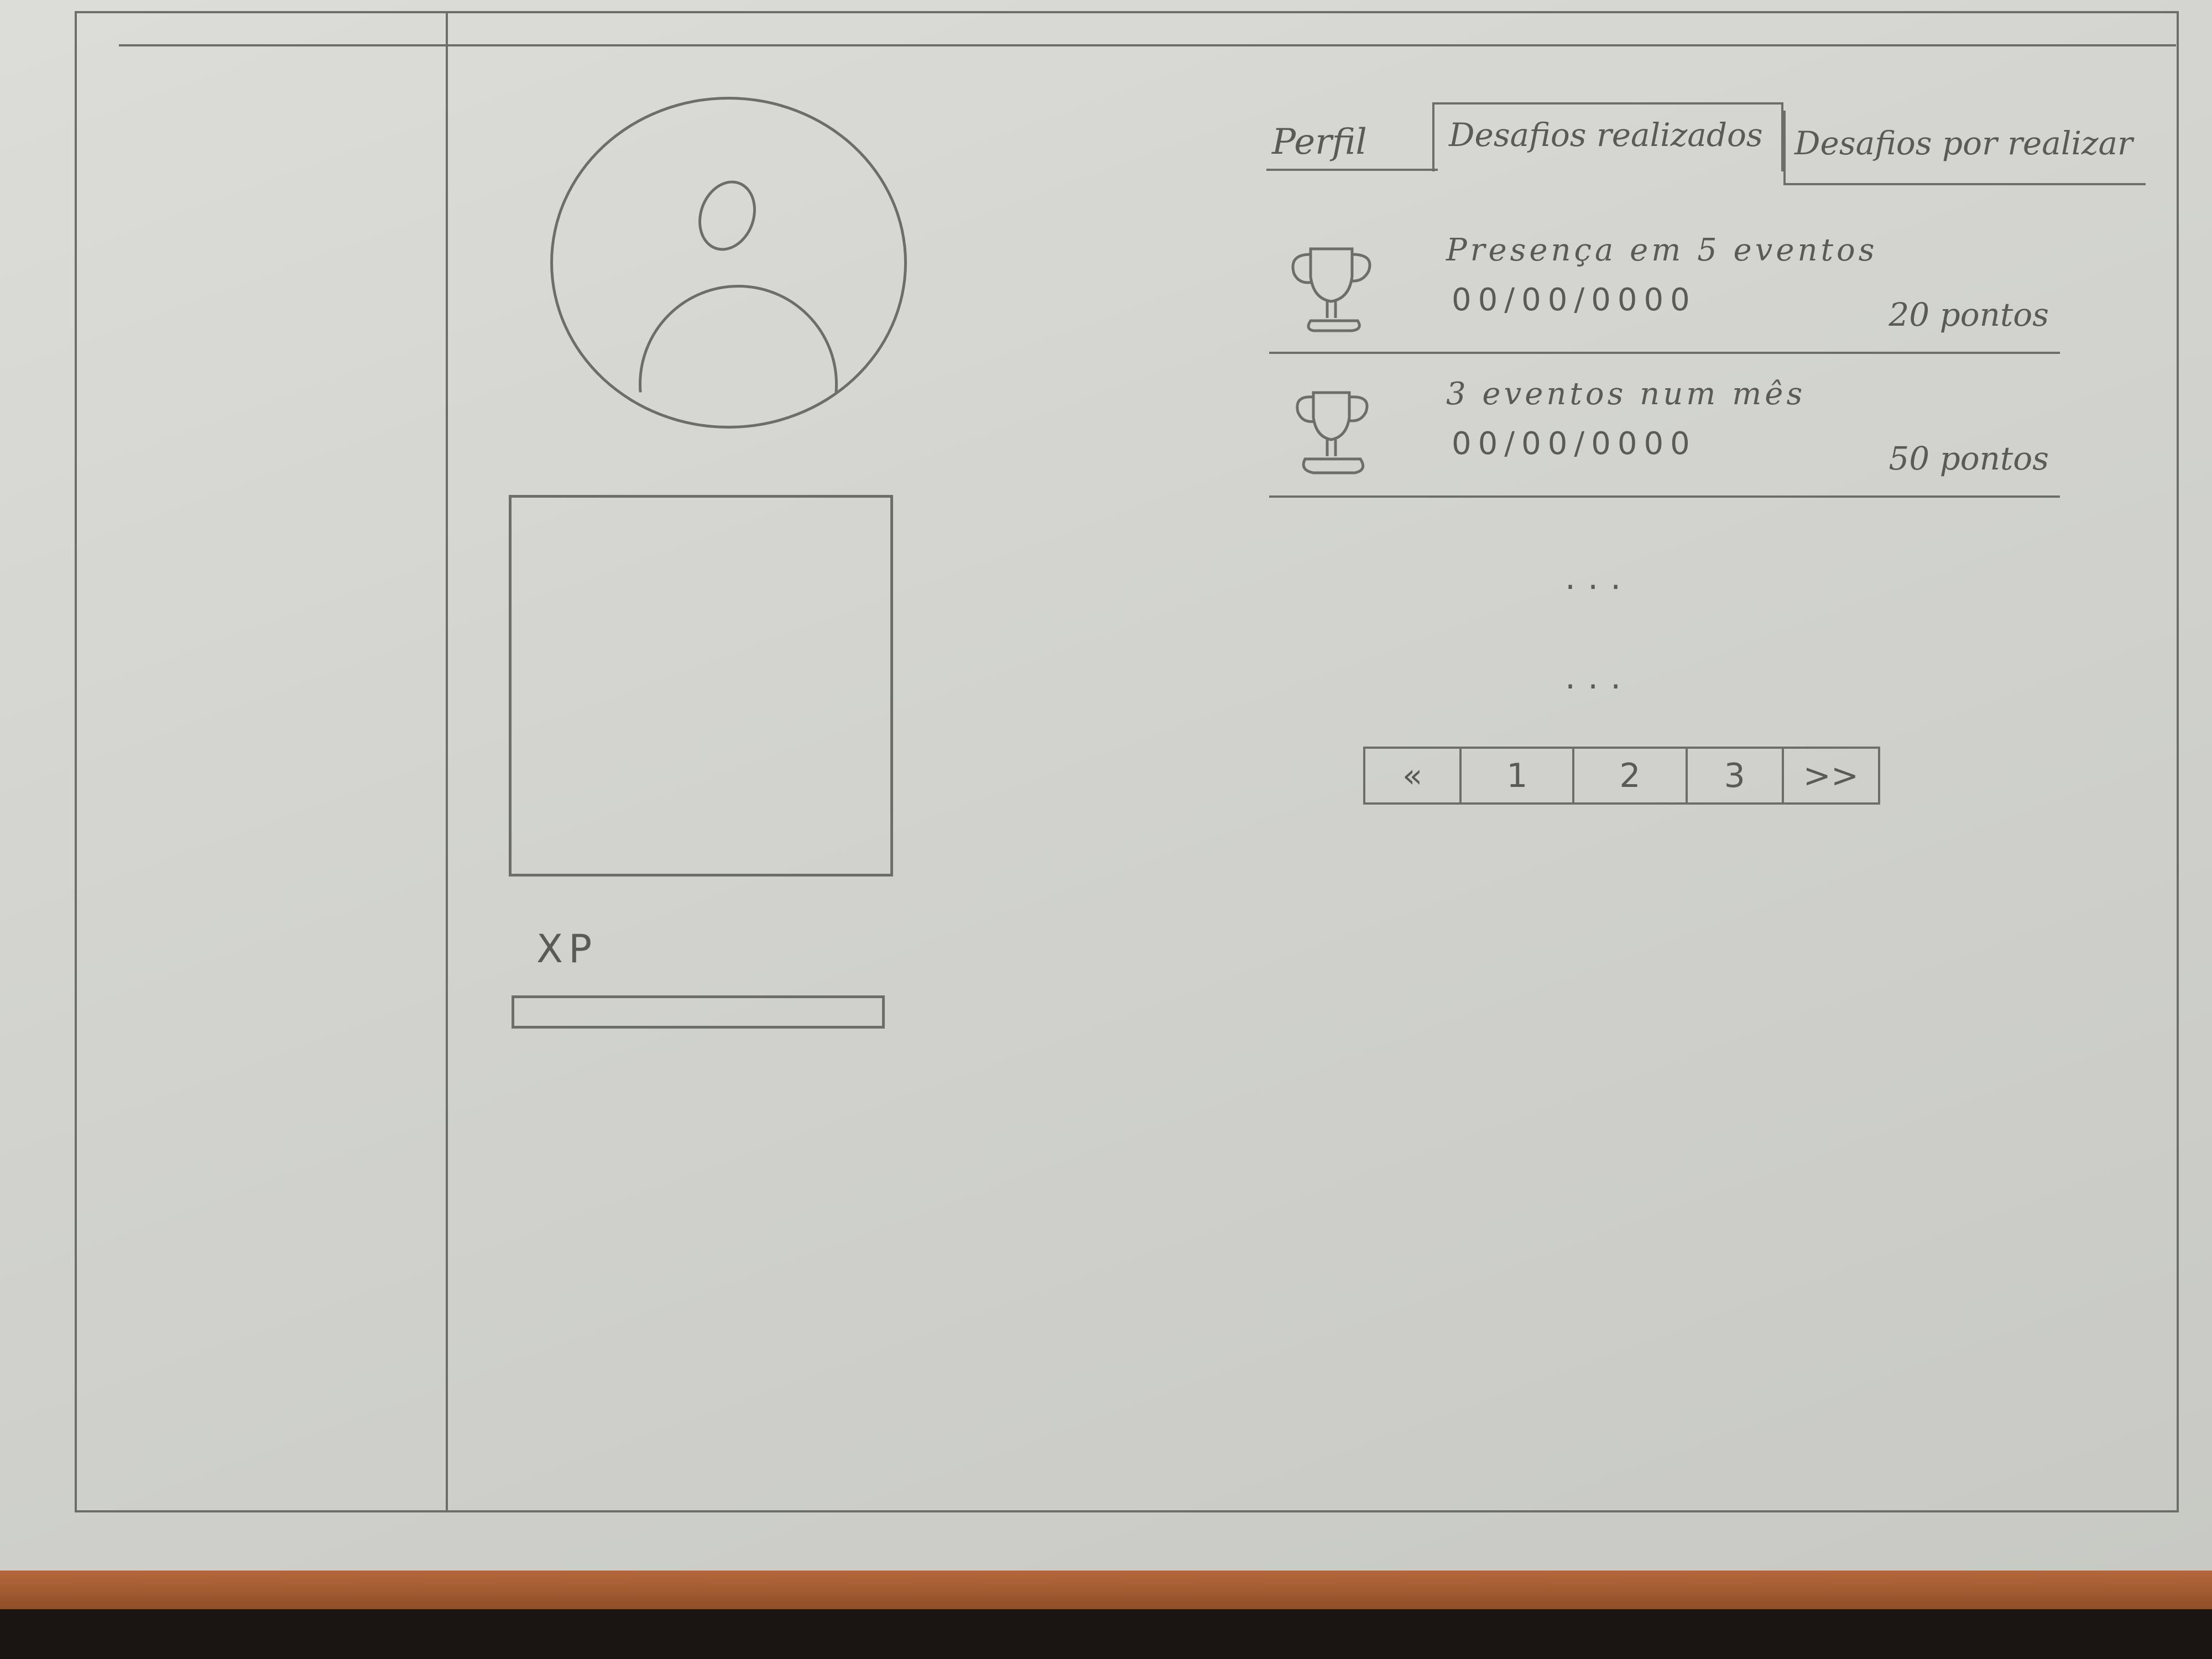 The width and height of the screenshot is (2212, 1659). I want to click on table-edge, so click(1106, 1590).